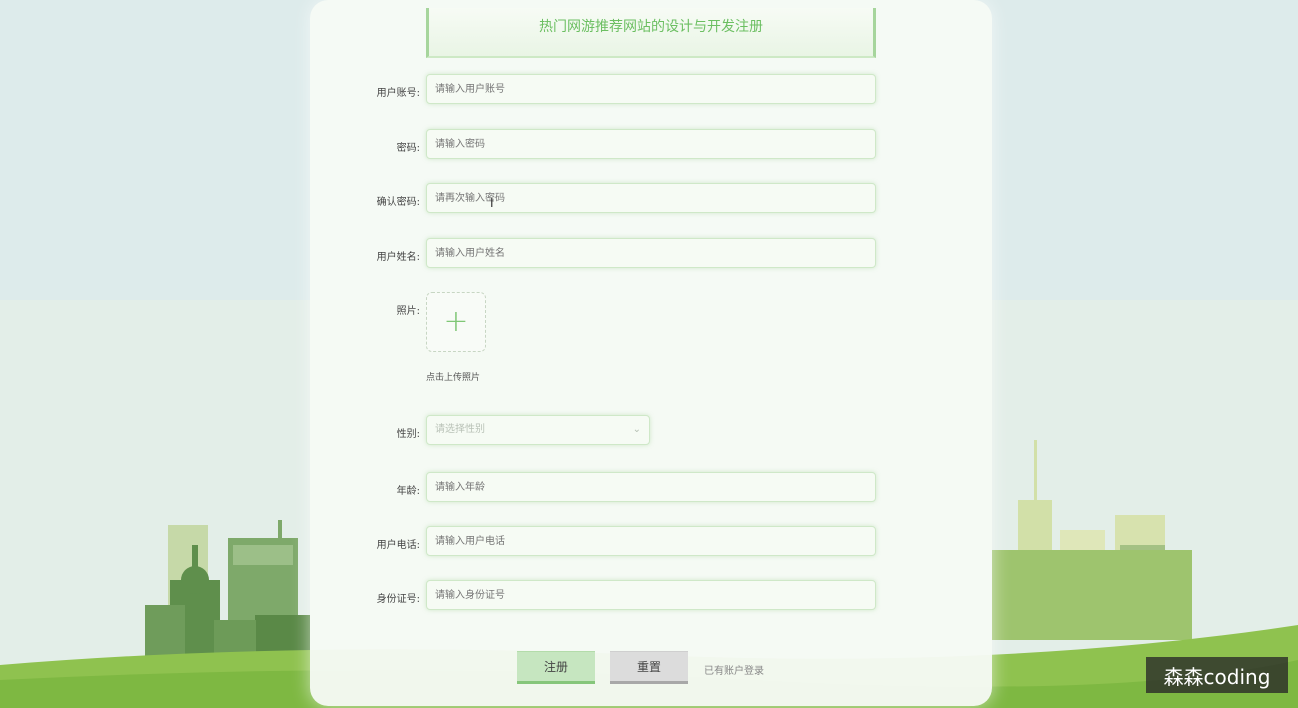 This screenshot has width=1298, height=708. What do you see at coordinates (556, 667) in the screenshot?
I see `register-button: 注册` at bounding box center [556, 667].